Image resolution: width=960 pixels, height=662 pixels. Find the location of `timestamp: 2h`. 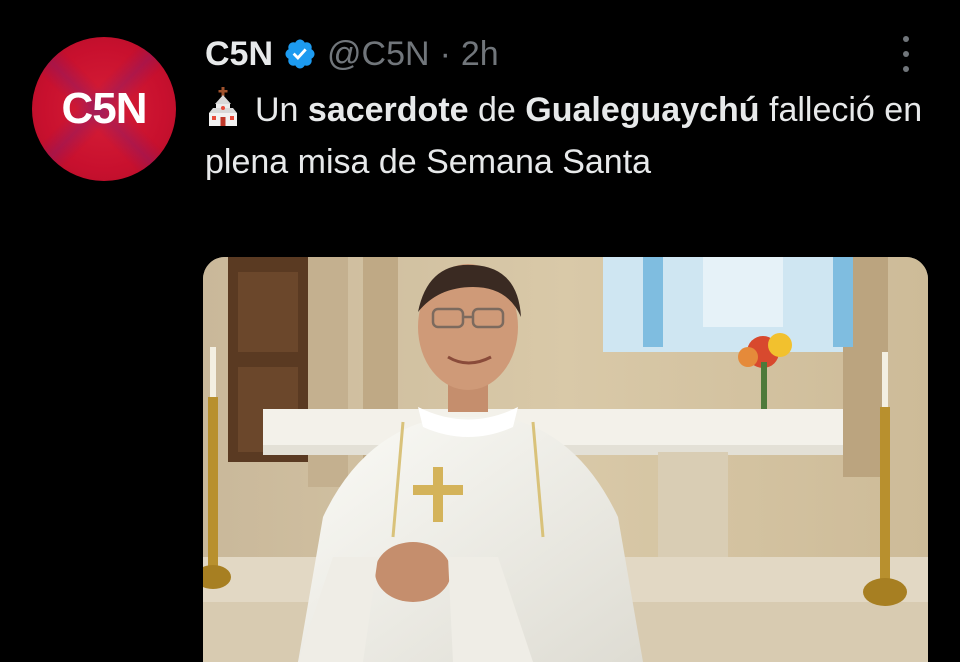

timestamp: 2h is located at coordinates (480, 54).